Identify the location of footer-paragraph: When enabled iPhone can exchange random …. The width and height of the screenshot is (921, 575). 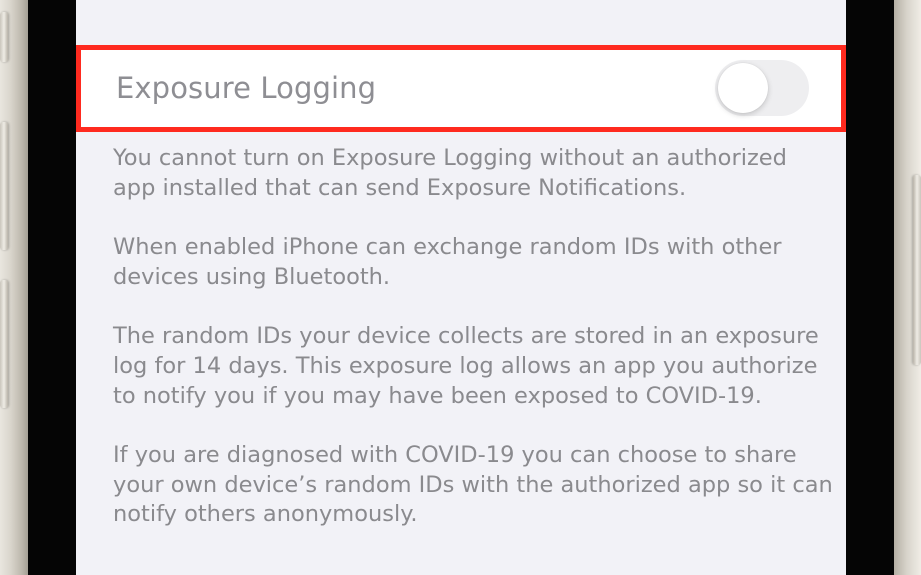
(447, 262).